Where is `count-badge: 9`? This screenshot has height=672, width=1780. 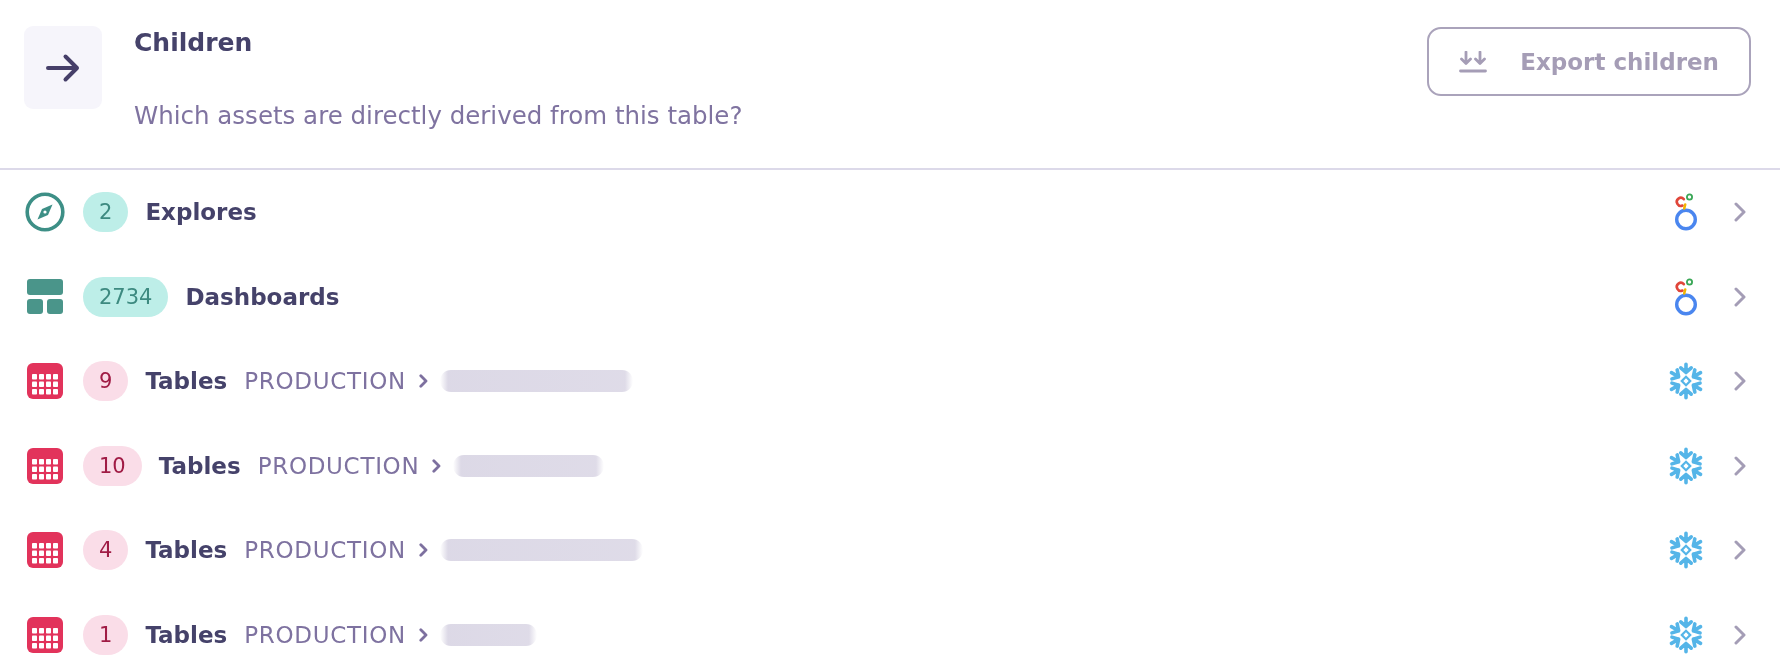
count-badge: 9 is located at coordinates (106, 381).